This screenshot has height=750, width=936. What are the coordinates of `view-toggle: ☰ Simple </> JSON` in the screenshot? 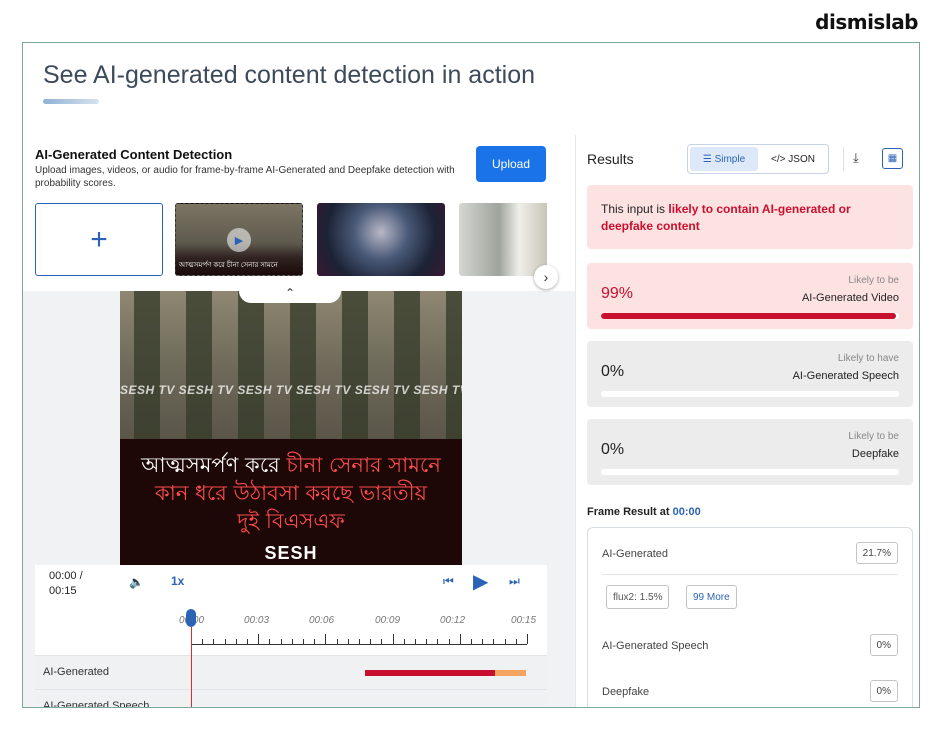 It's located at (758, 159).